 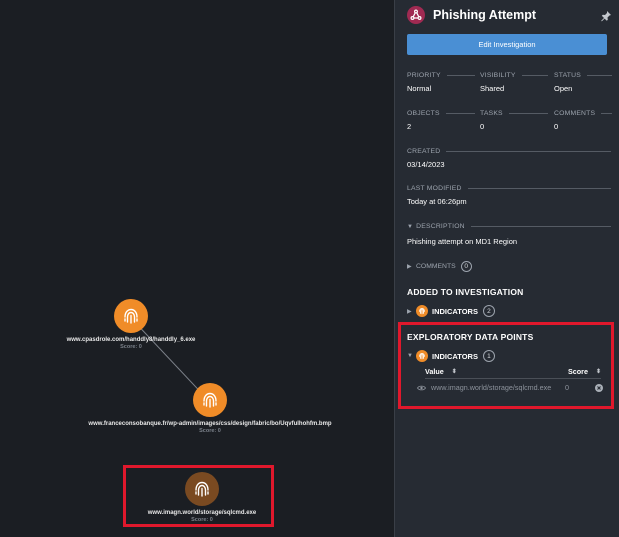 I want to click on exploratory-highlight, so click(x=506, y=365).